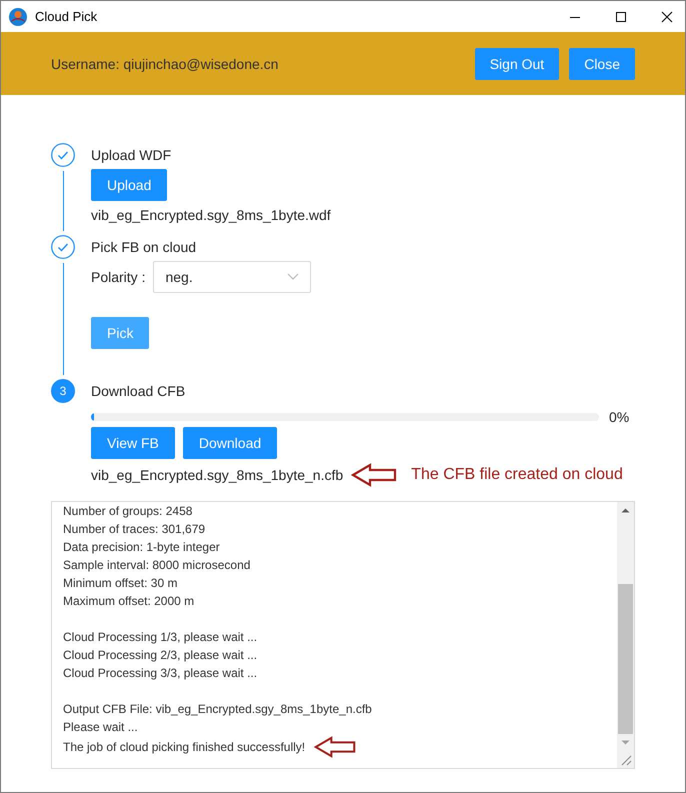 This screenshot has width=686, height=793. Describe the element at coordinates (156, 565) in the screenshot. I see `log-line: Sample interval: 8000 microsecond` at that location.